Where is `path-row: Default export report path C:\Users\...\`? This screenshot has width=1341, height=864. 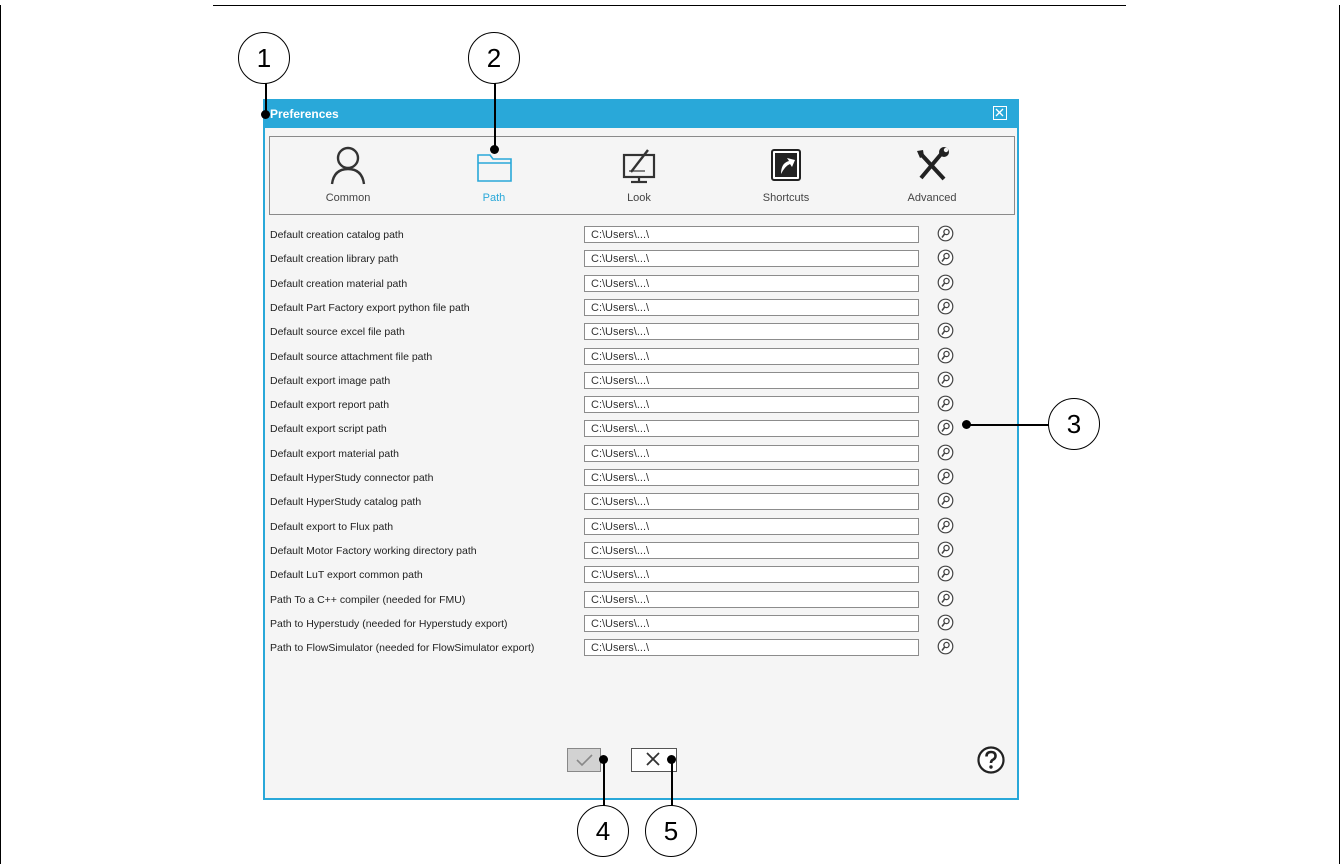 path-row: Default export report path C:\Users\...\ is located at coordinates (620, 406).